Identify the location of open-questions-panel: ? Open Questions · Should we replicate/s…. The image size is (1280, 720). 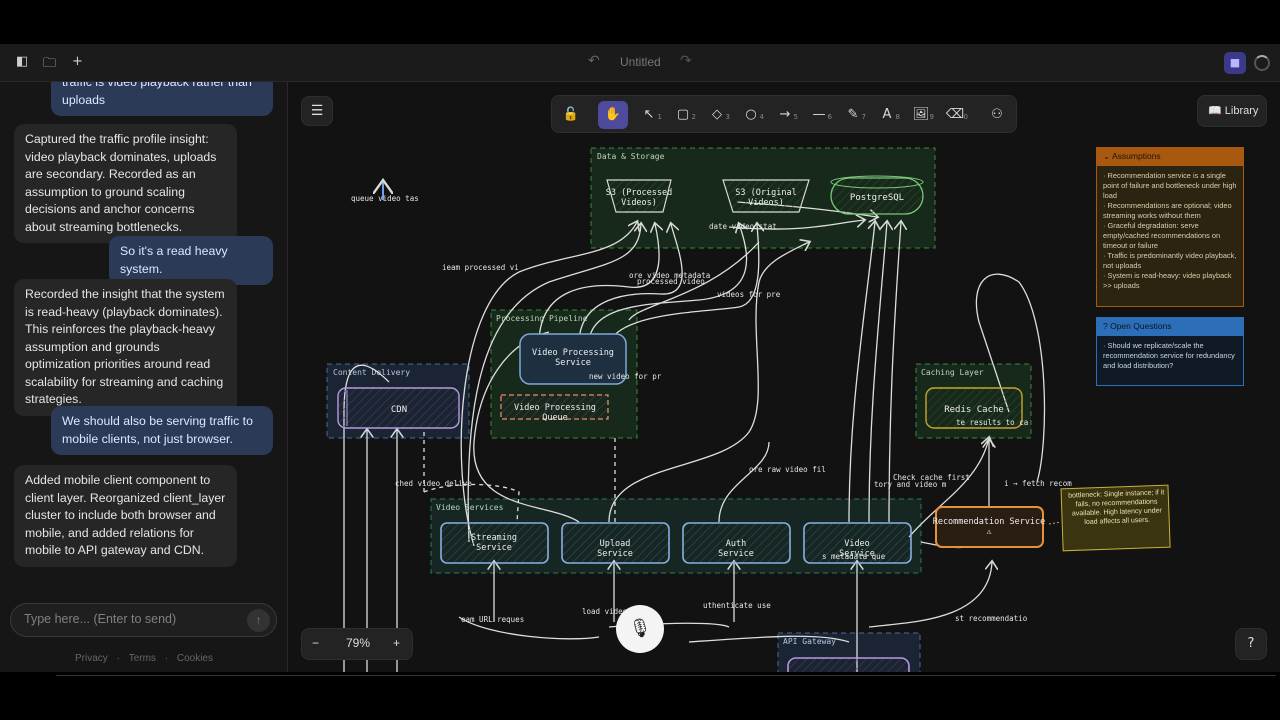
(1170, 351).